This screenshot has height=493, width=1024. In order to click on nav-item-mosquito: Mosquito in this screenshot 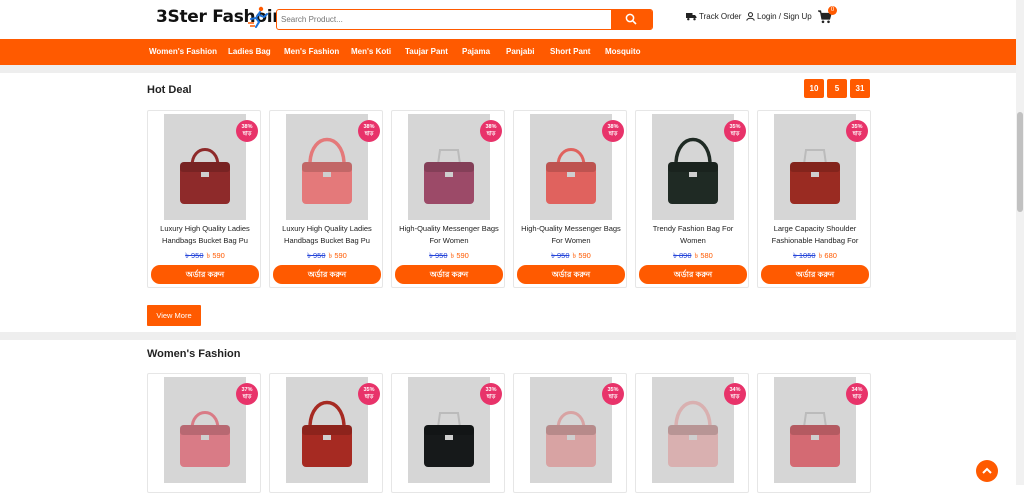, I will do `click(623, 51)`.